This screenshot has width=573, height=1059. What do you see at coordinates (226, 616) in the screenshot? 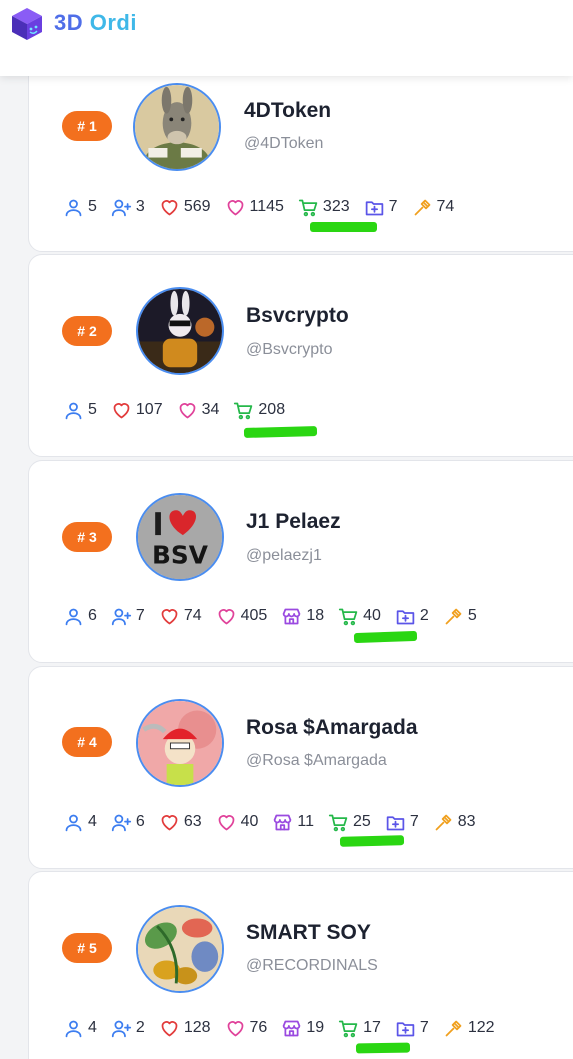
I see `heart-pink-icon` at bounding box center [226, 616].